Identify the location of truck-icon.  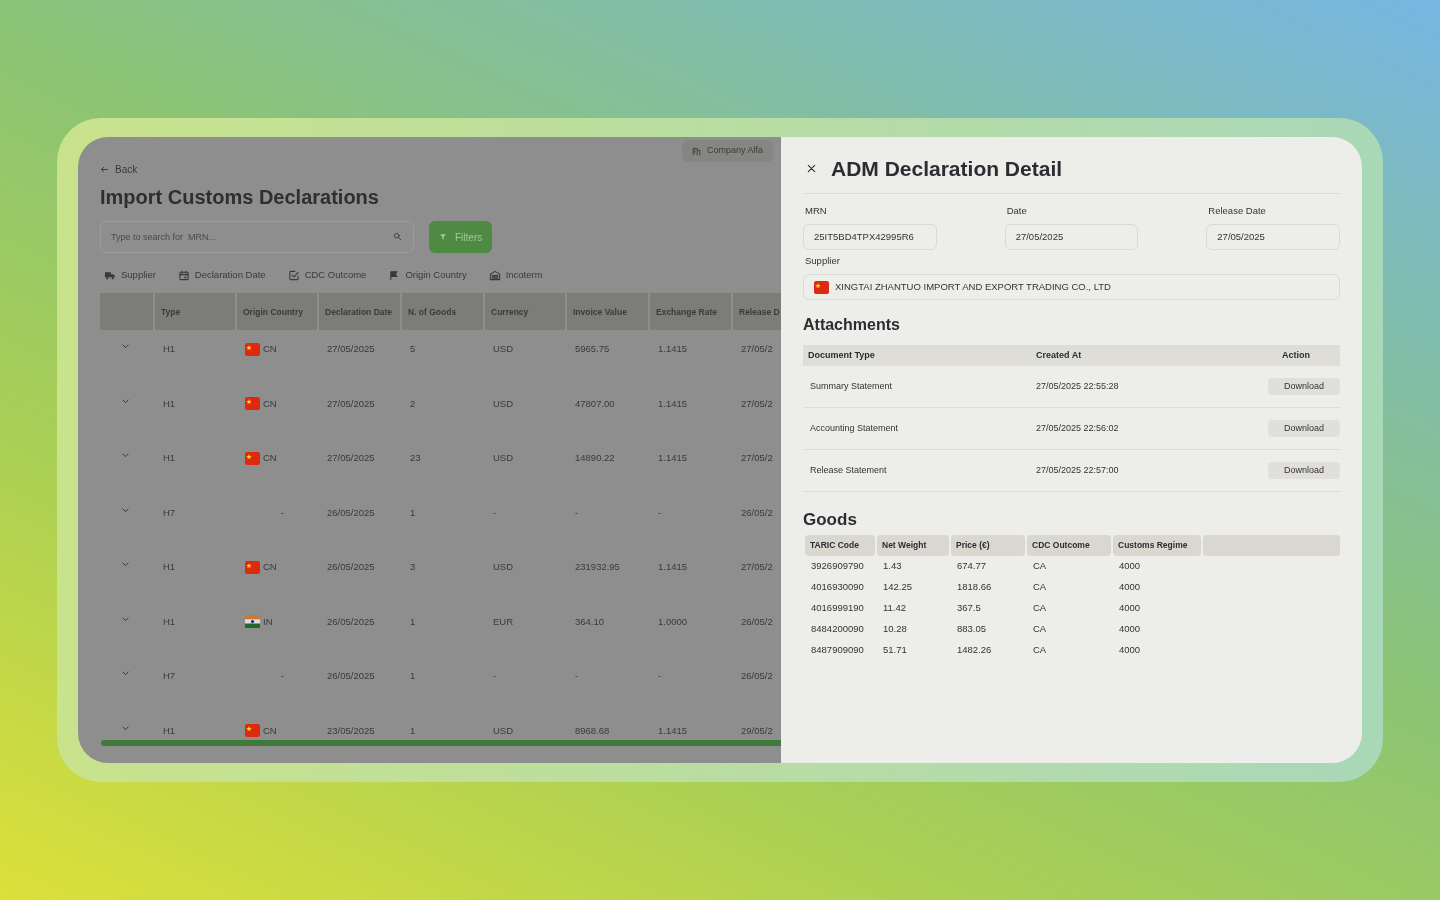
(110, 275).